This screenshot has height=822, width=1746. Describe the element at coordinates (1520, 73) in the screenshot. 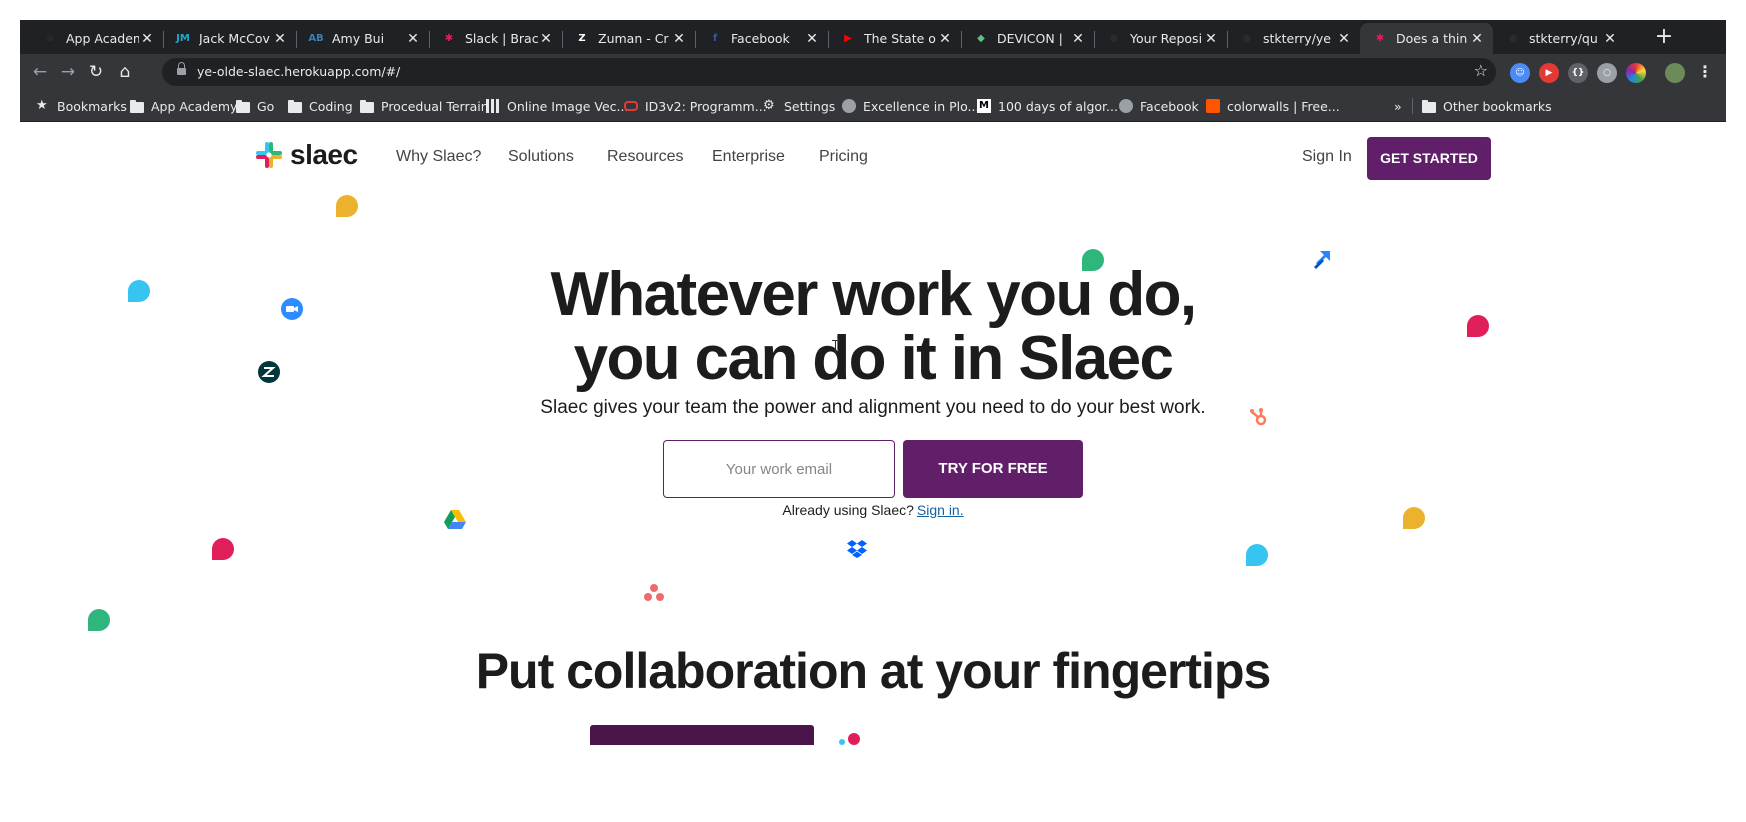

I see `extension-icon: ☺` at that location.